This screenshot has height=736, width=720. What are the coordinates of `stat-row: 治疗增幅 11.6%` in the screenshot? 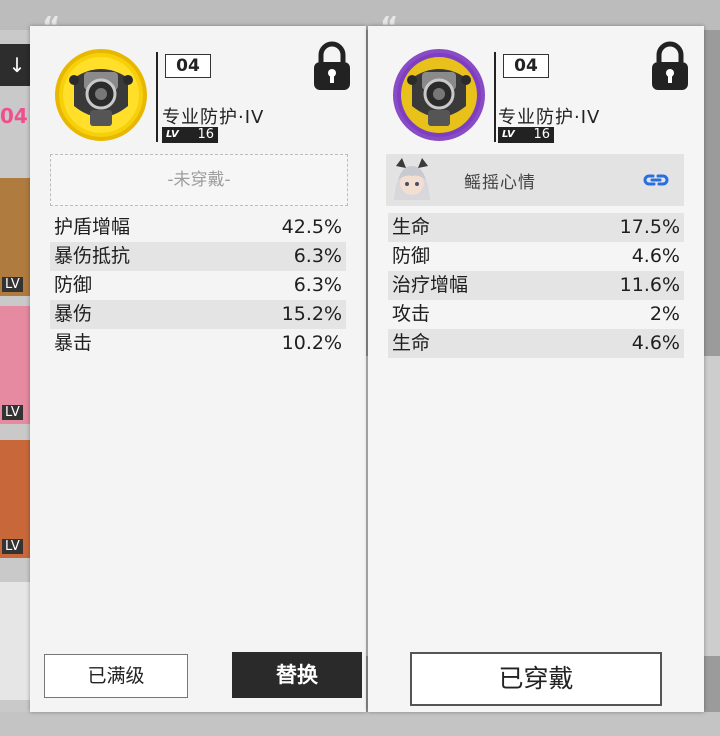 It's located at (536, 285).